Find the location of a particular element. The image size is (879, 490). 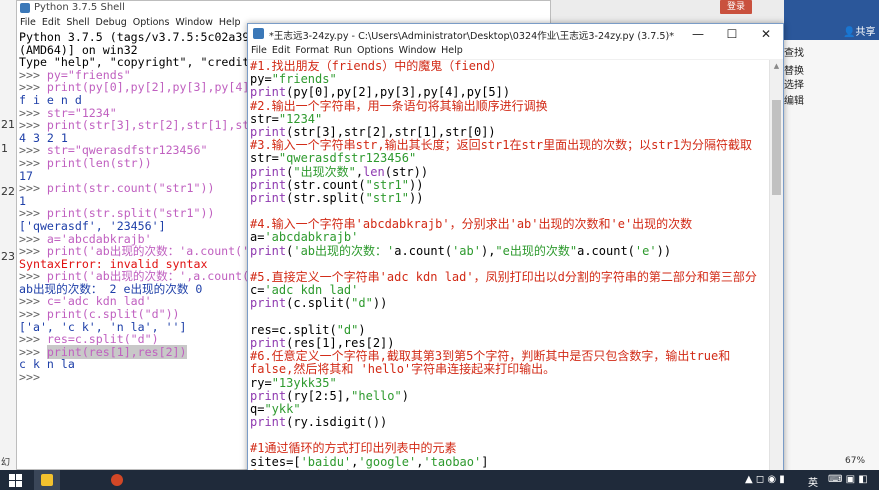

taskbar-python-app is located at coordinates (47, 480).